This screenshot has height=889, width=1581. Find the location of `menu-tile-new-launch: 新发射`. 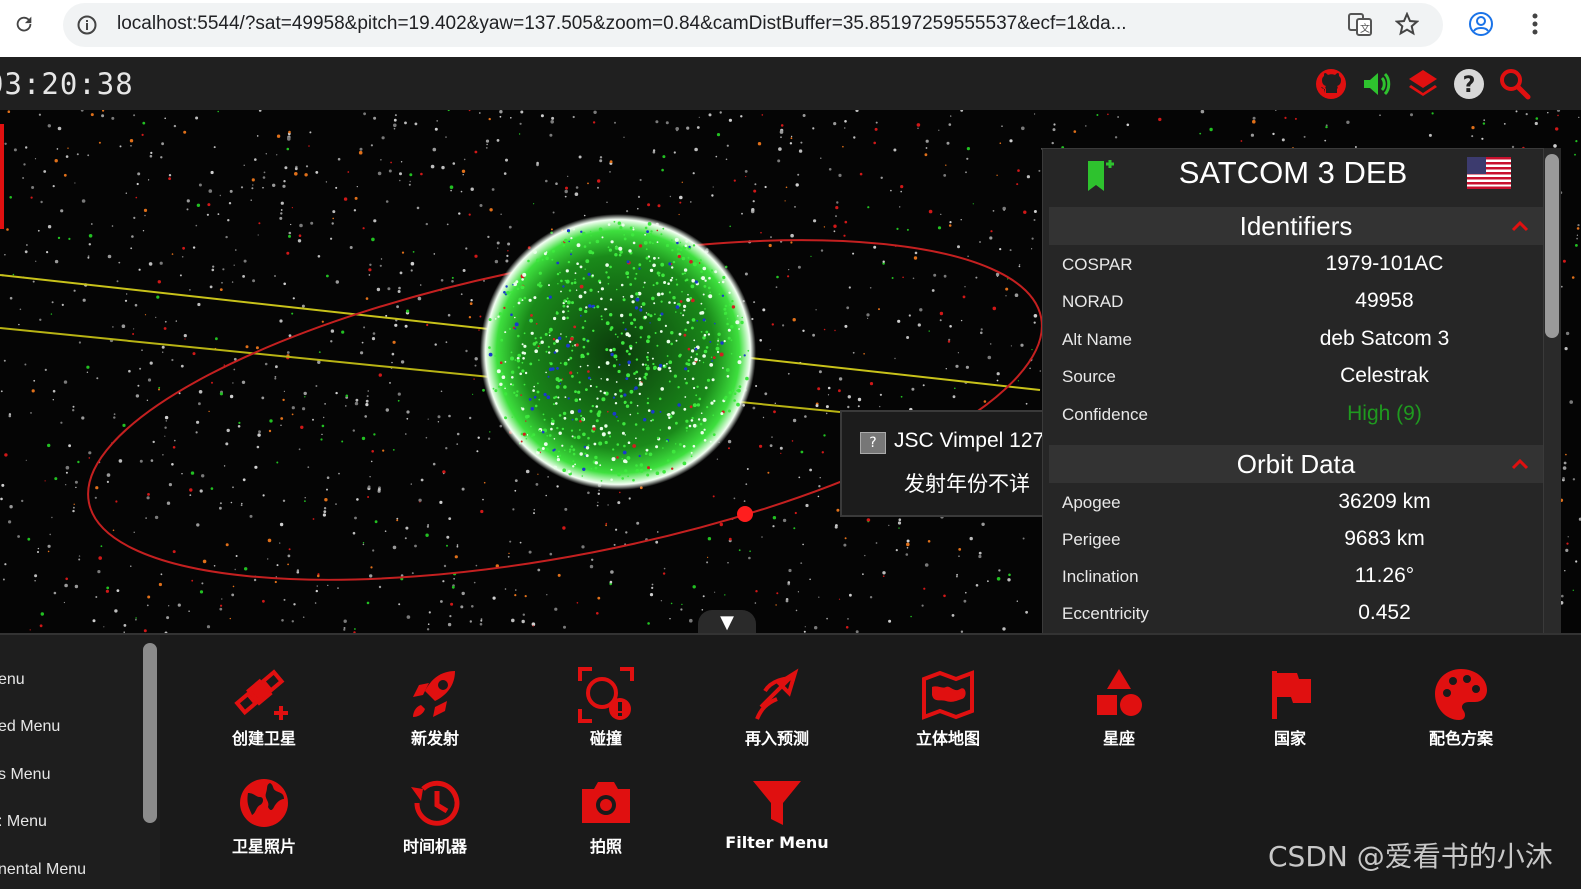

menu-tile-new-launch: 新发射 is located at coordinates (435, 711).